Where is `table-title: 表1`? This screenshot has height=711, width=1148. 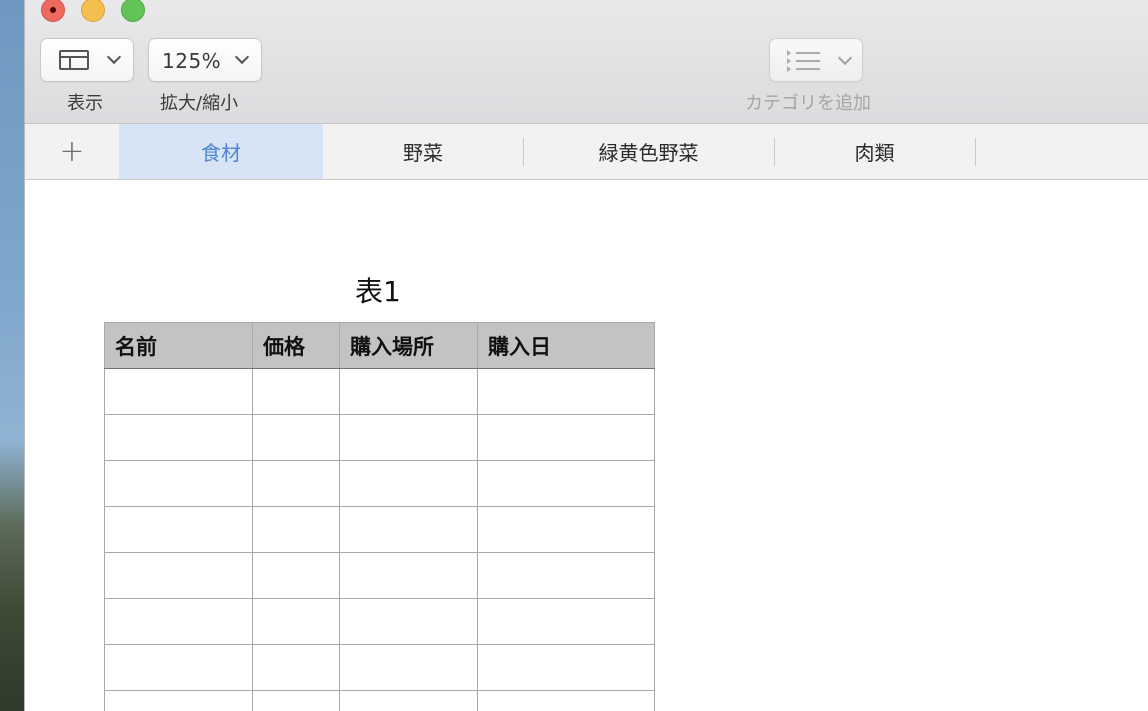 table-title: 表1 is located at coordinates (378, 290).